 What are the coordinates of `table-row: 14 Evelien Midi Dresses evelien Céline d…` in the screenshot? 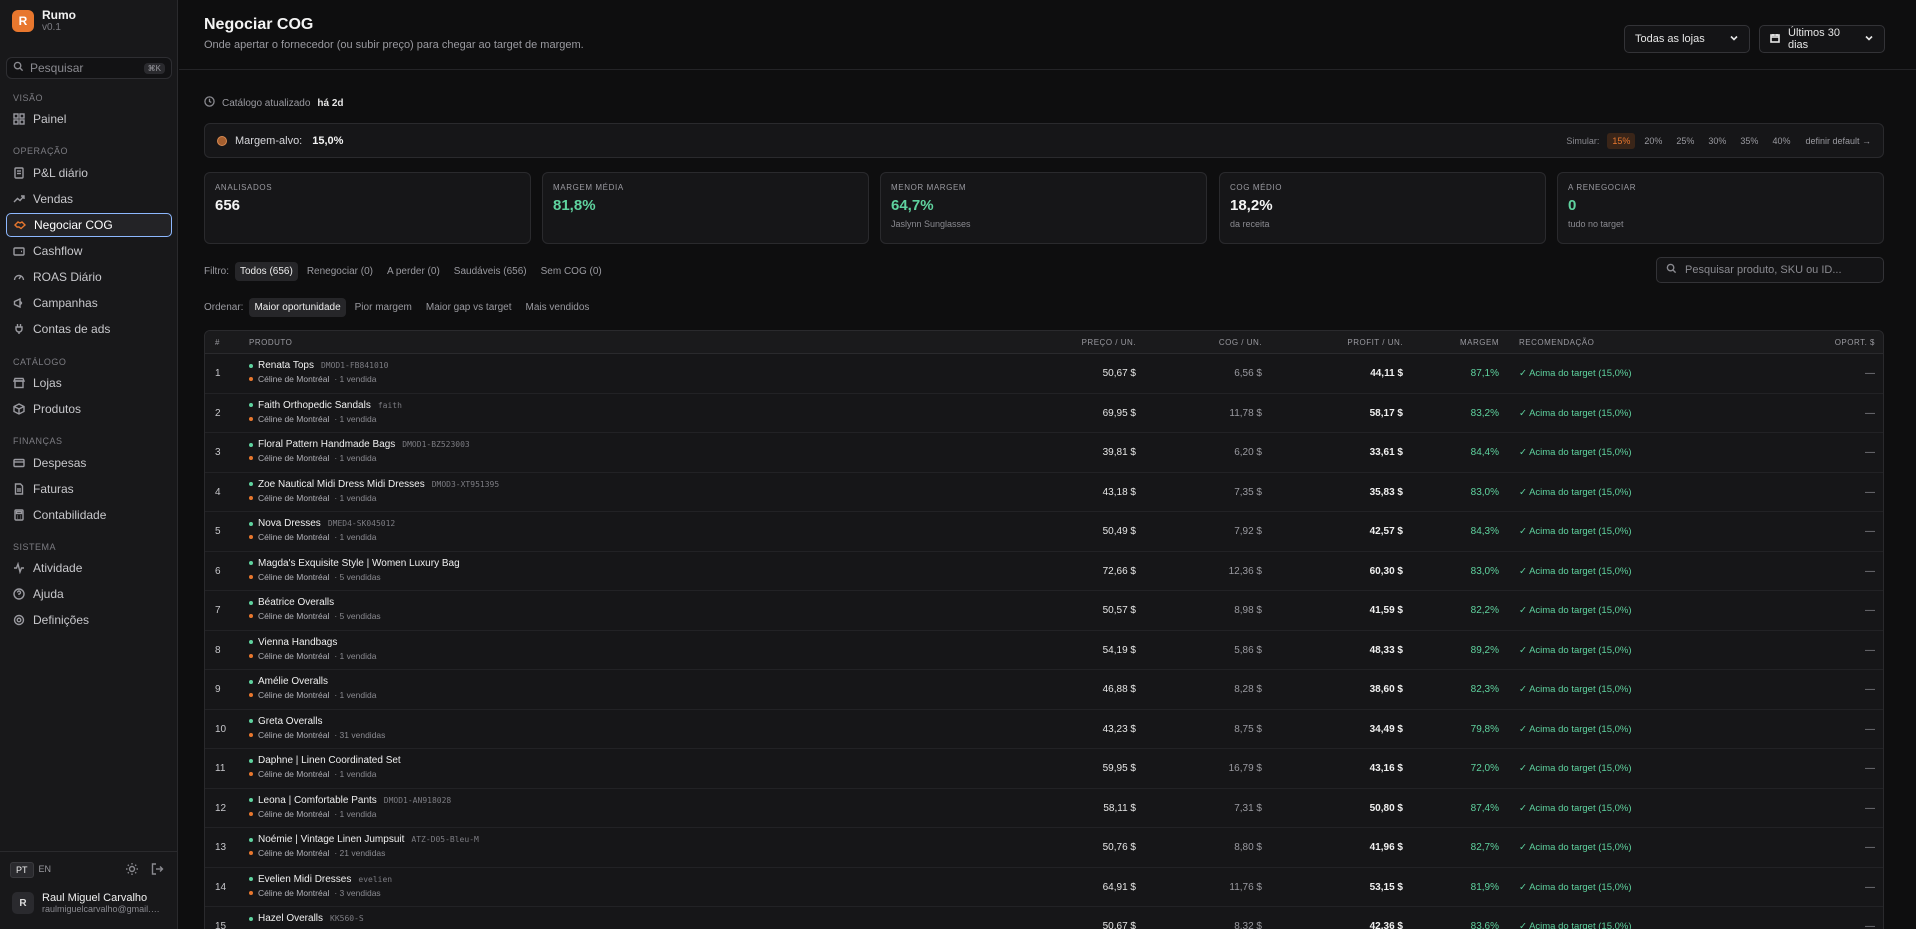 It's located at (1044, 887).